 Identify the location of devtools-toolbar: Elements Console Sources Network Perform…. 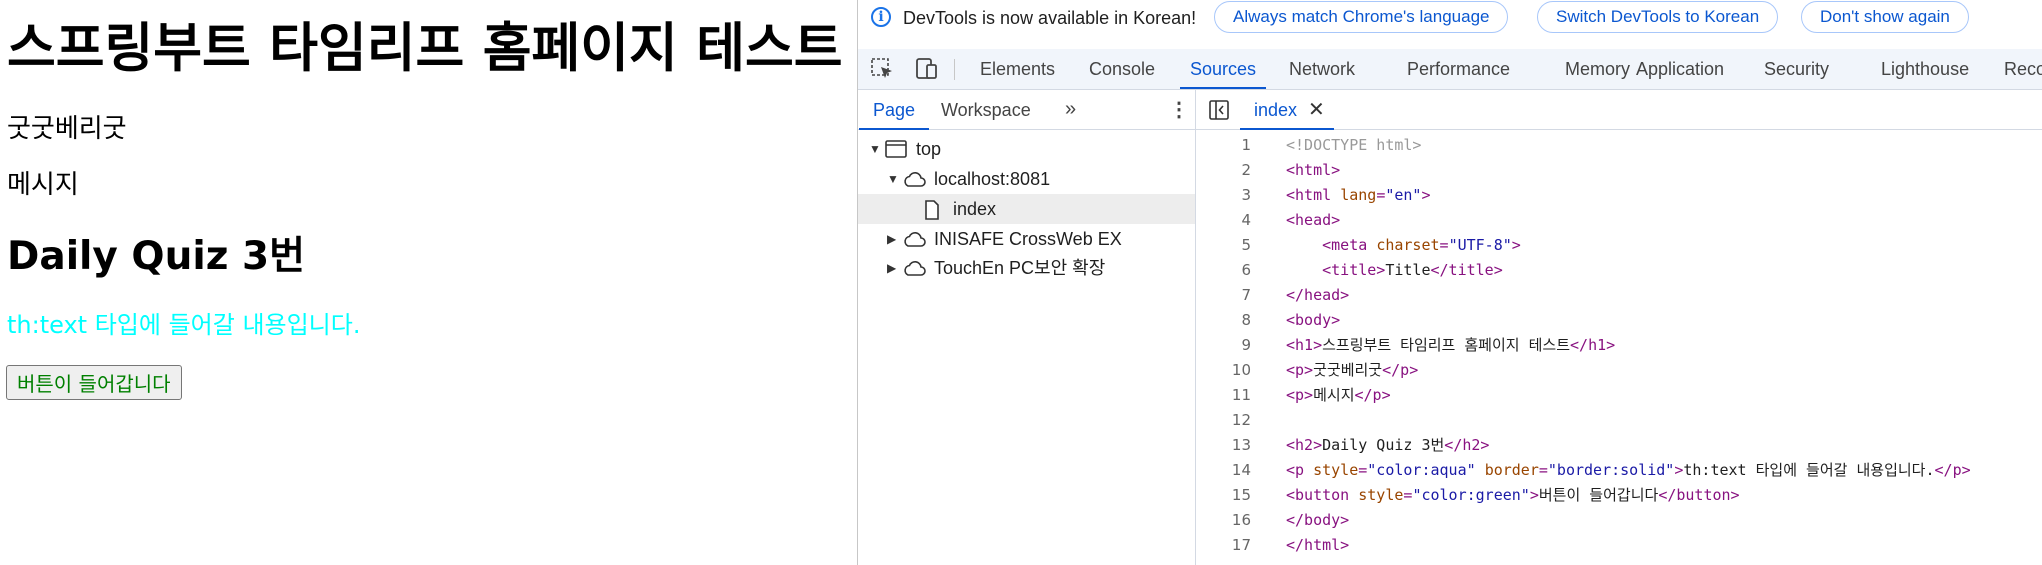
(1450, 69).